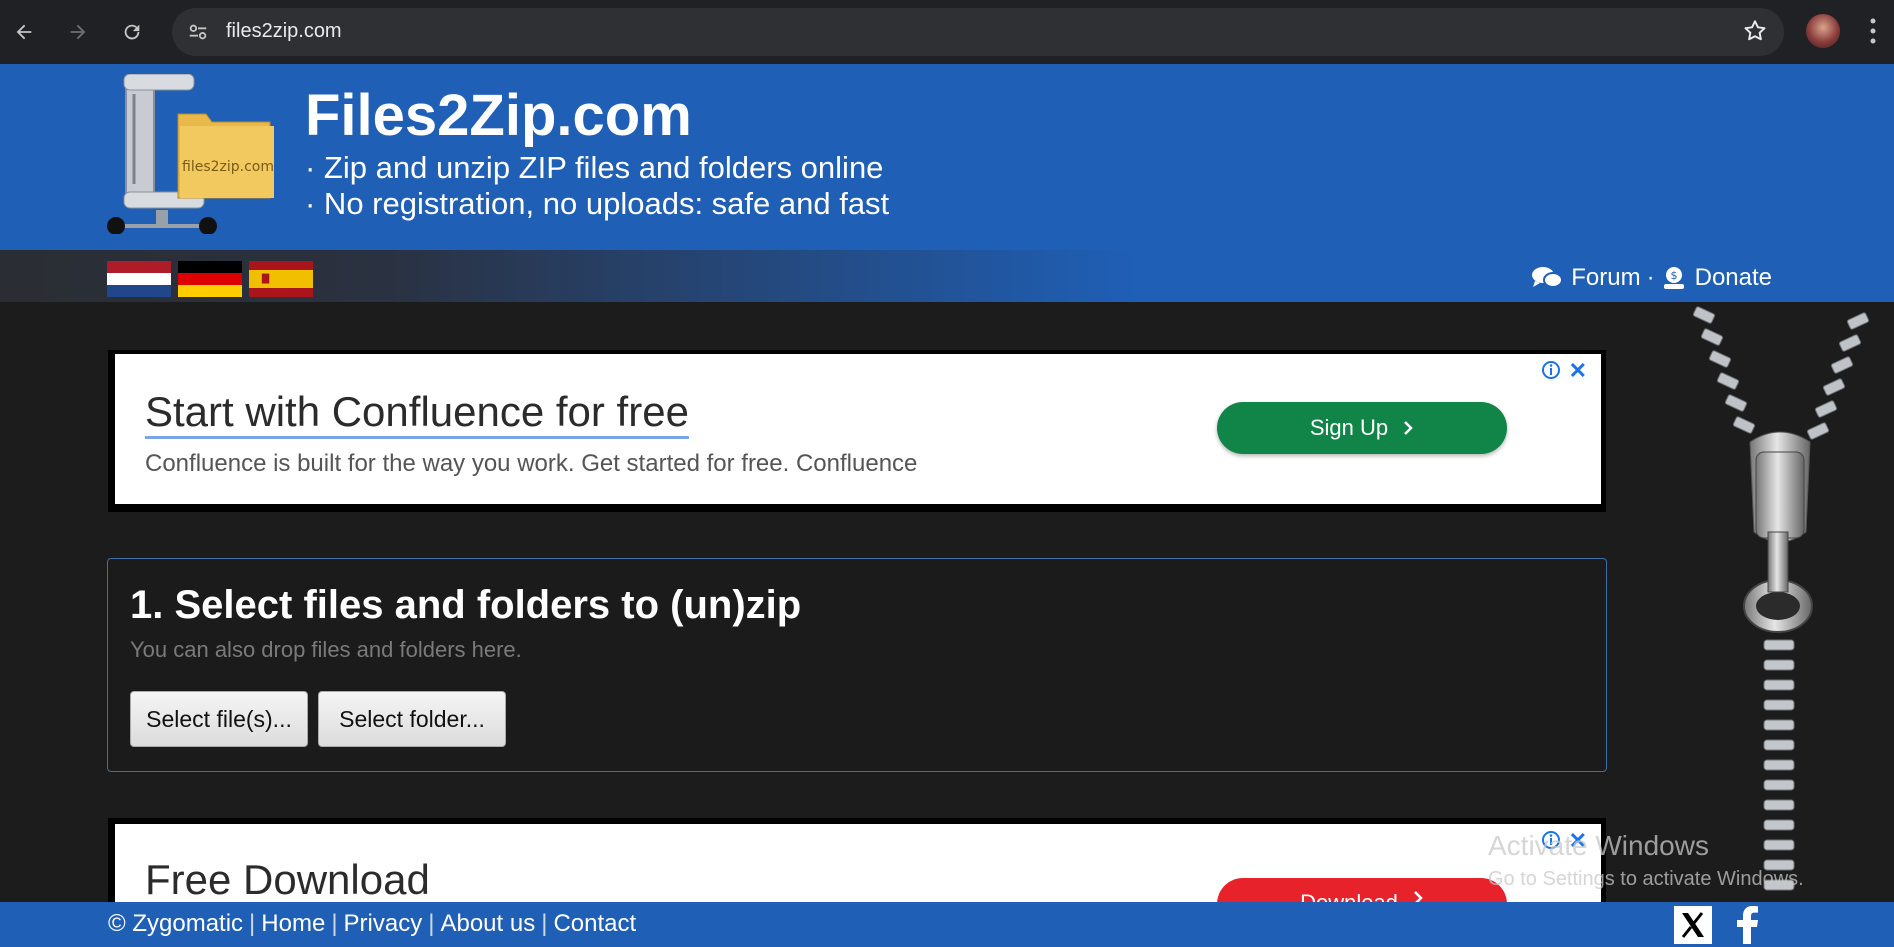 This screenshot has width=1894, height=947. I want to click on ad-close-icon: ✕, so click(1578, 371).